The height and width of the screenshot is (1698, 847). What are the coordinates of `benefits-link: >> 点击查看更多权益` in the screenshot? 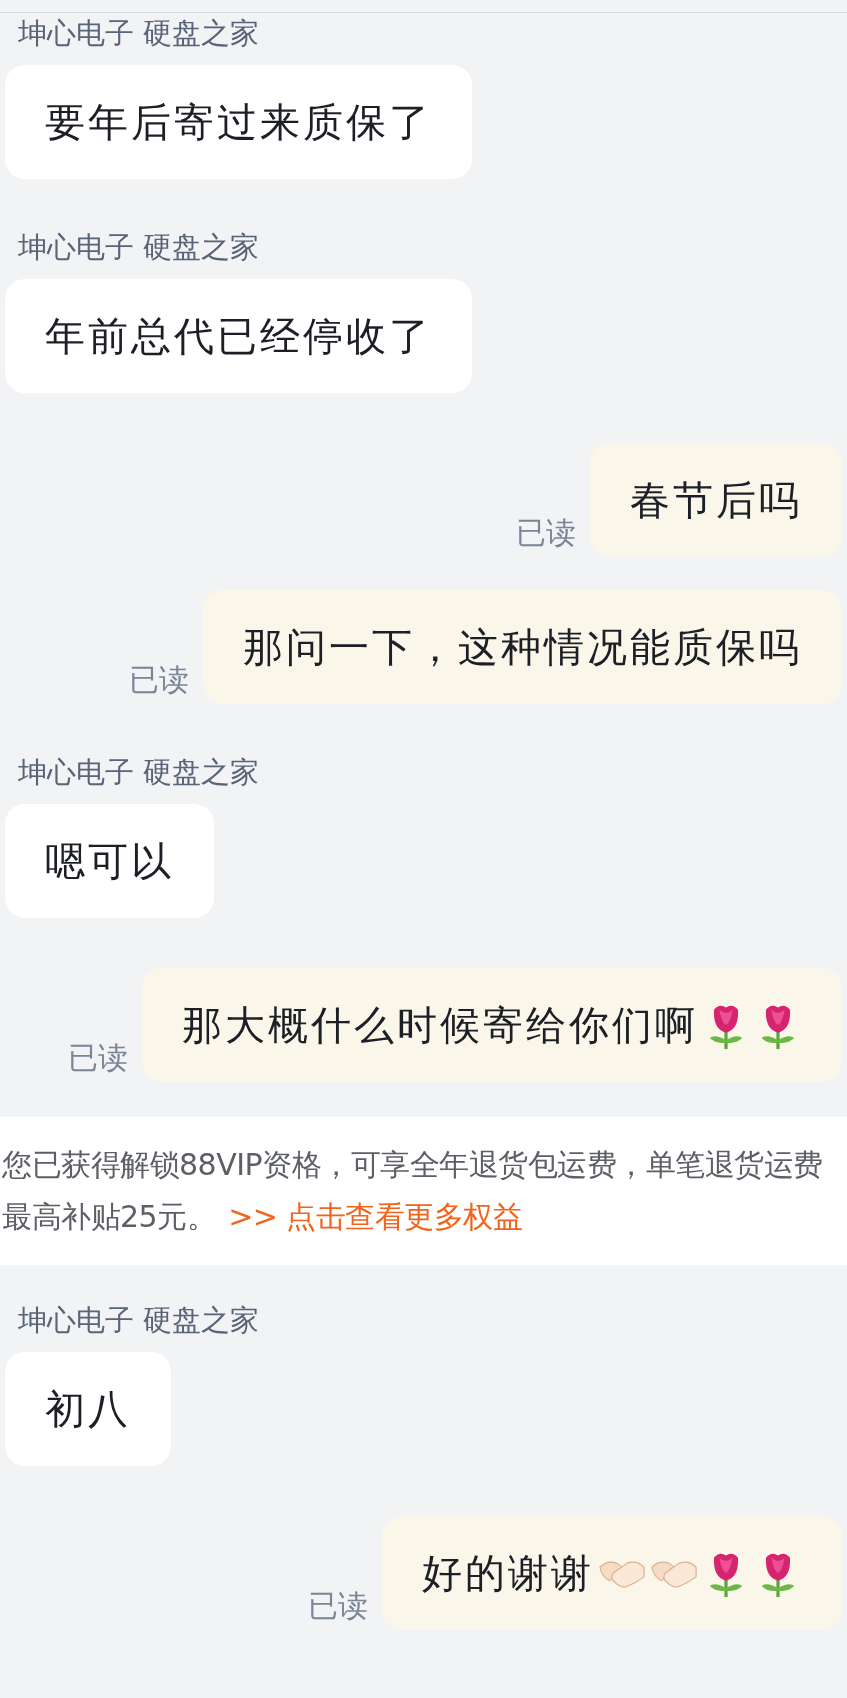 It's located at (375, 1216).